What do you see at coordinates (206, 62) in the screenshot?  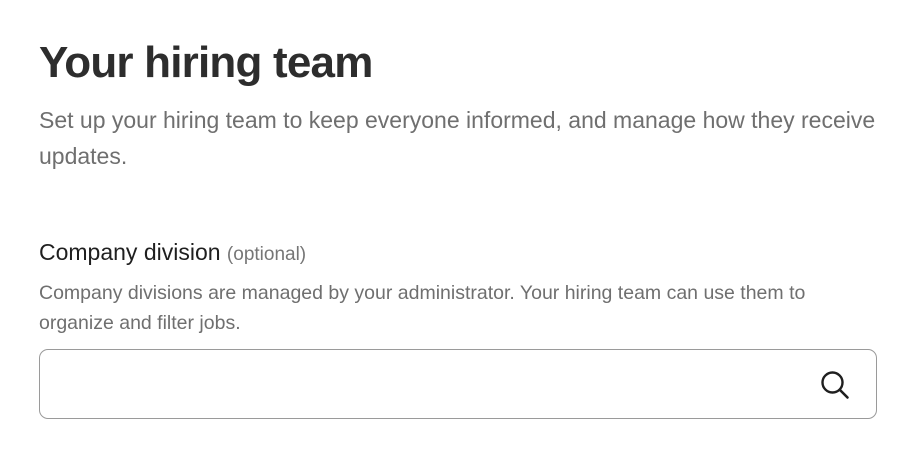 I see `page-title: Your hiring team` at bounding box center [206, 62].